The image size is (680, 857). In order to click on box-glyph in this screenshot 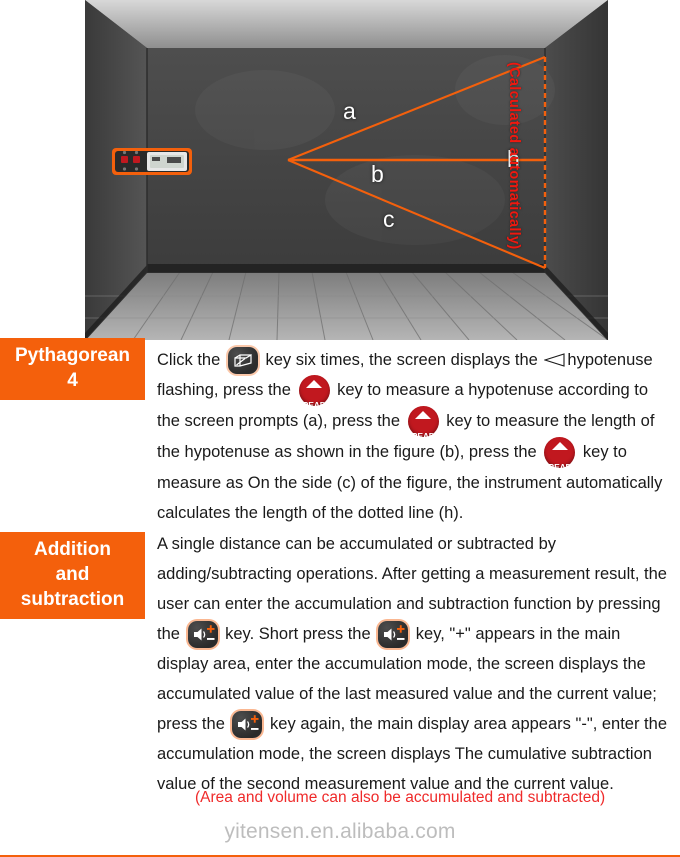, I will do `click(243, 360)`.